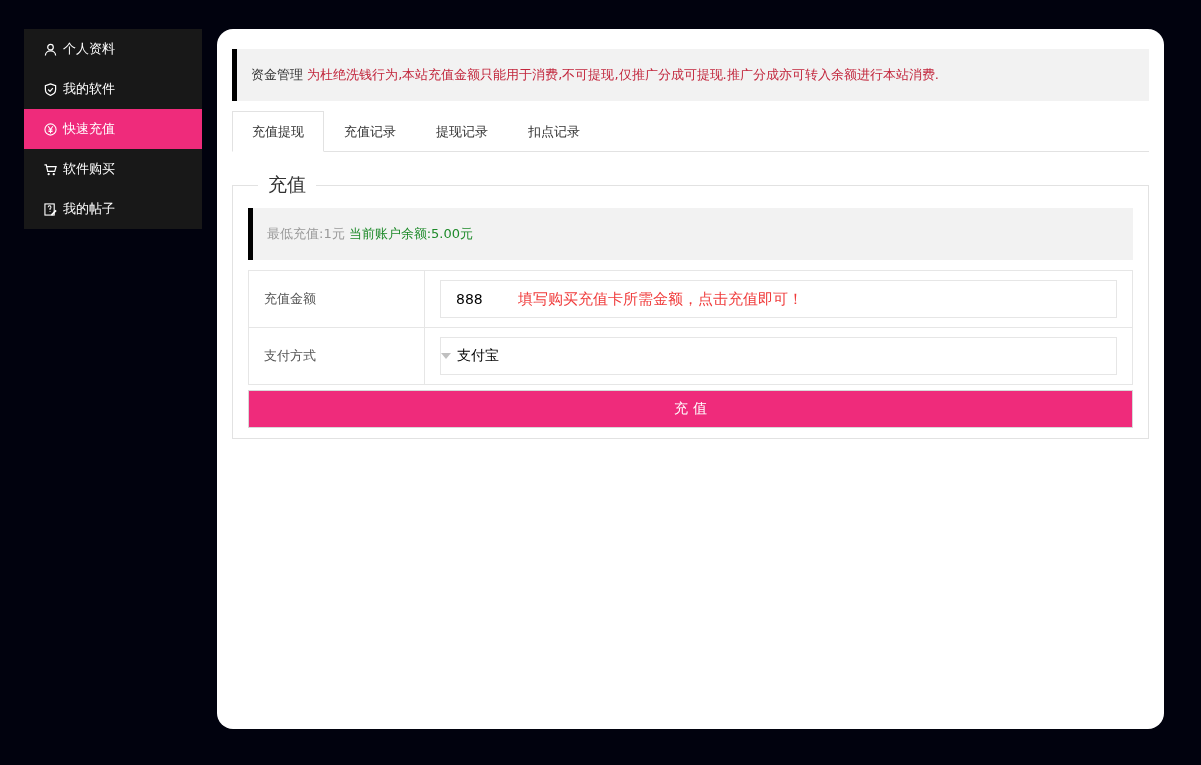  What do you see at coordinates (113, 169) in the screenshot?
I see `sidebar-item: 软件购买` at bounding box center [113, 169].